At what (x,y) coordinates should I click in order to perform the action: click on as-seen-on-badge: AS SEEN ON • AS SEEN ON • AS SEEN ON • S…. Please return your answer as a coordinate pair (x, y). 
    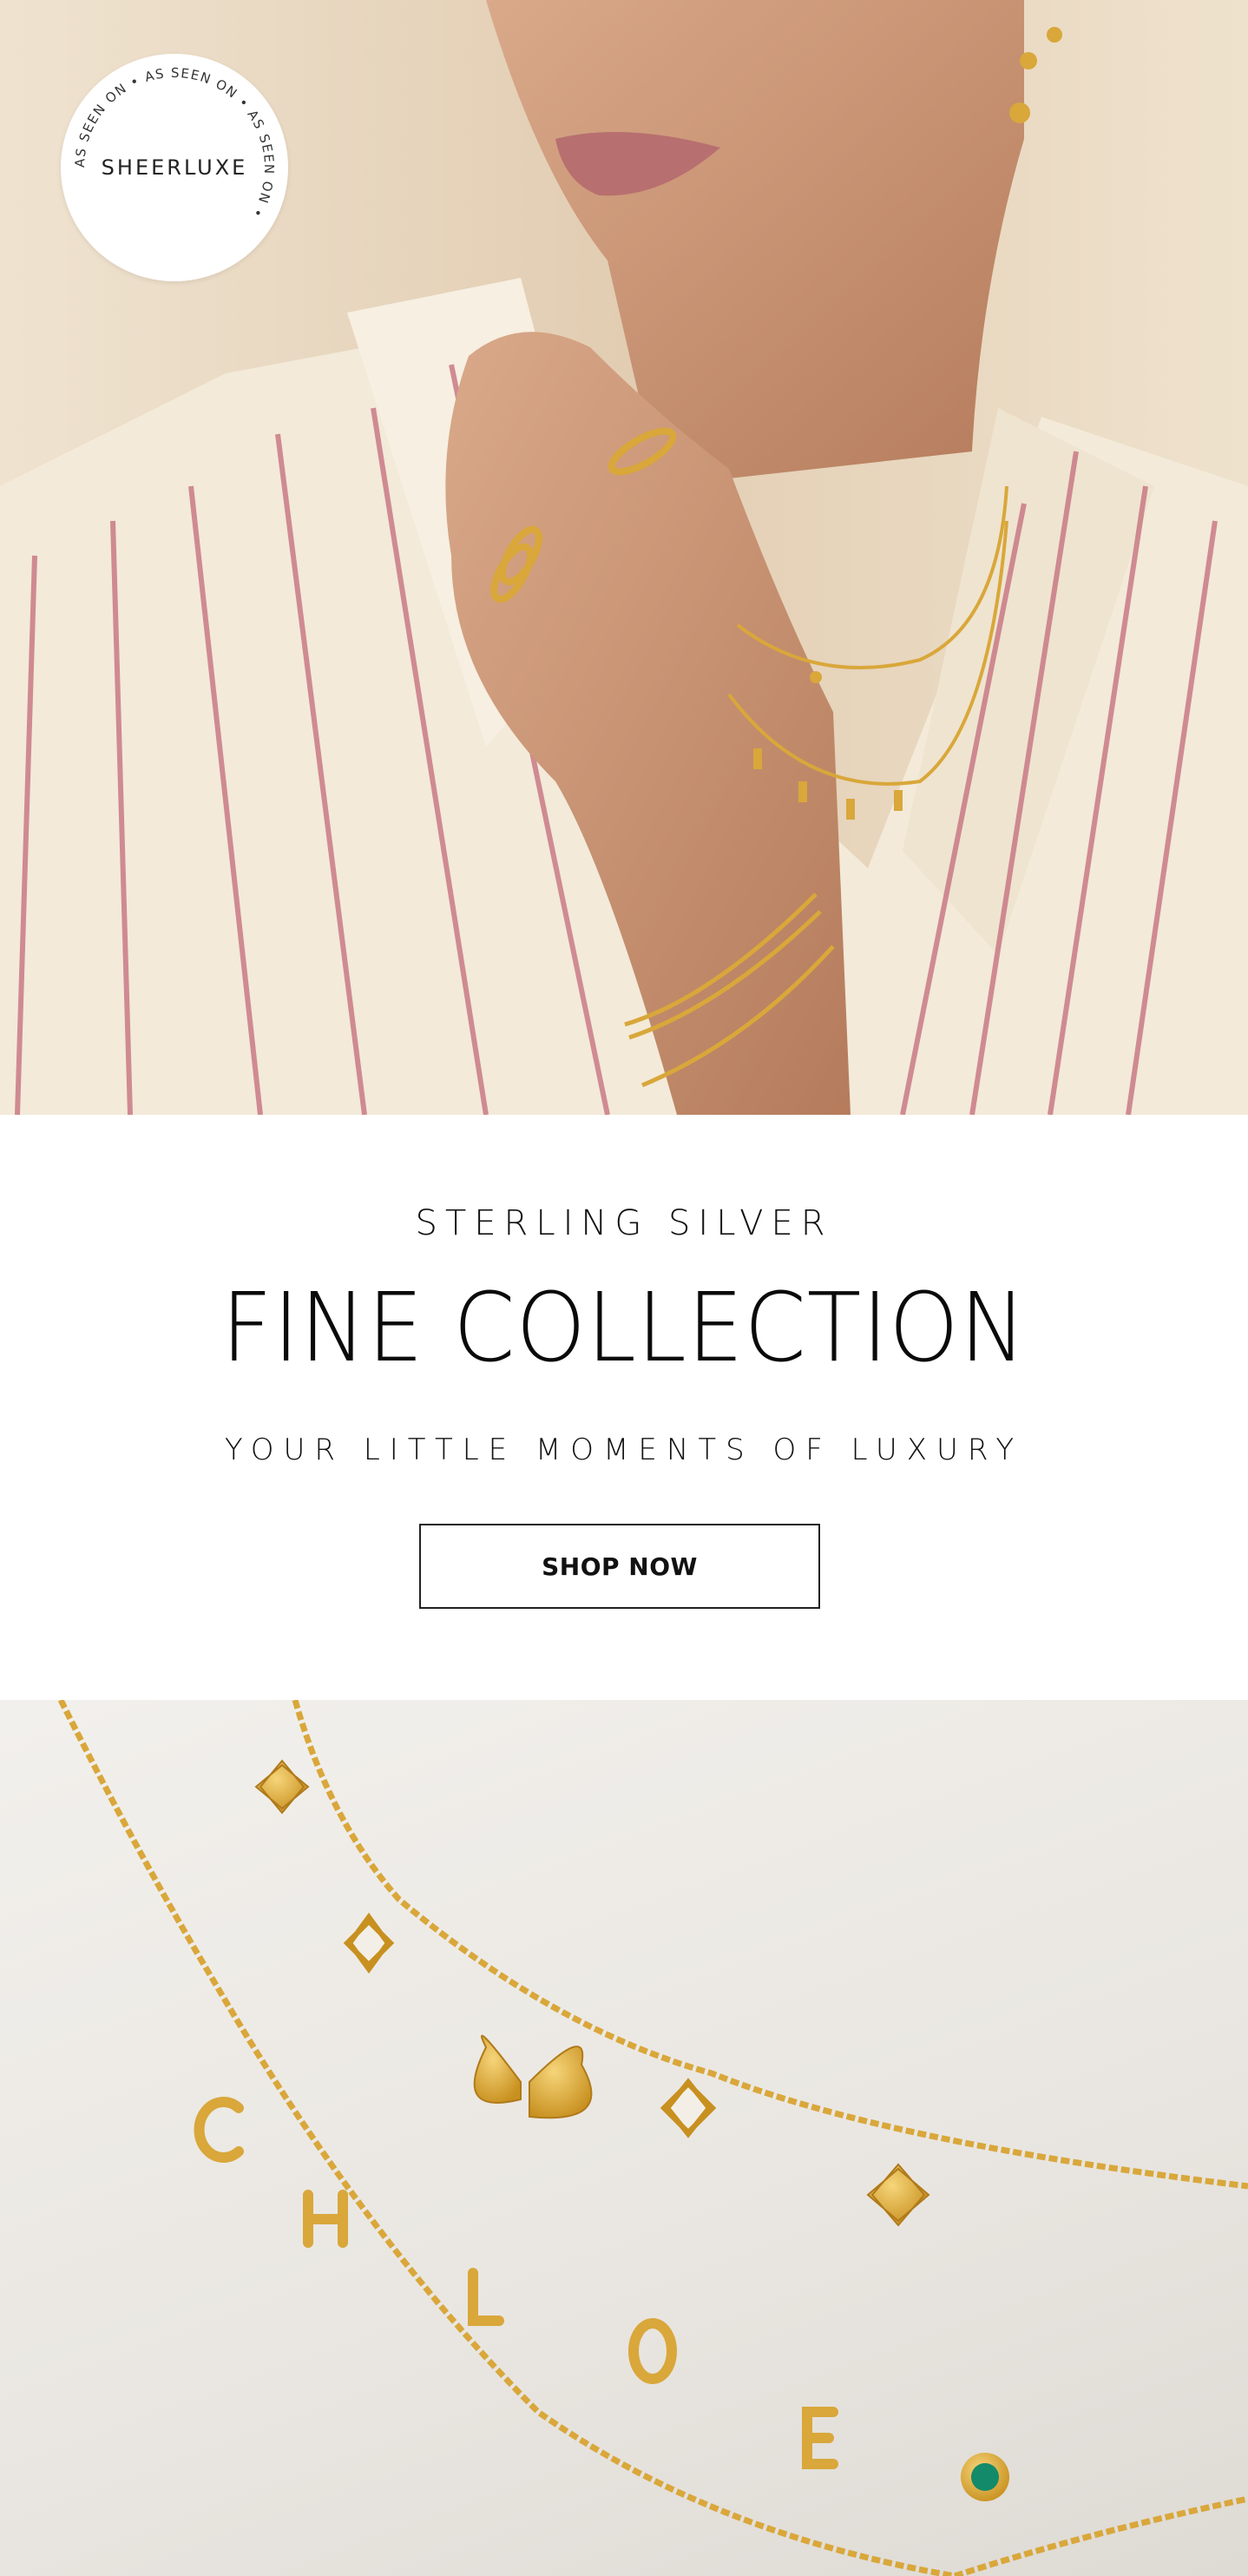
    Looking at the image, I should click on (174, 167).